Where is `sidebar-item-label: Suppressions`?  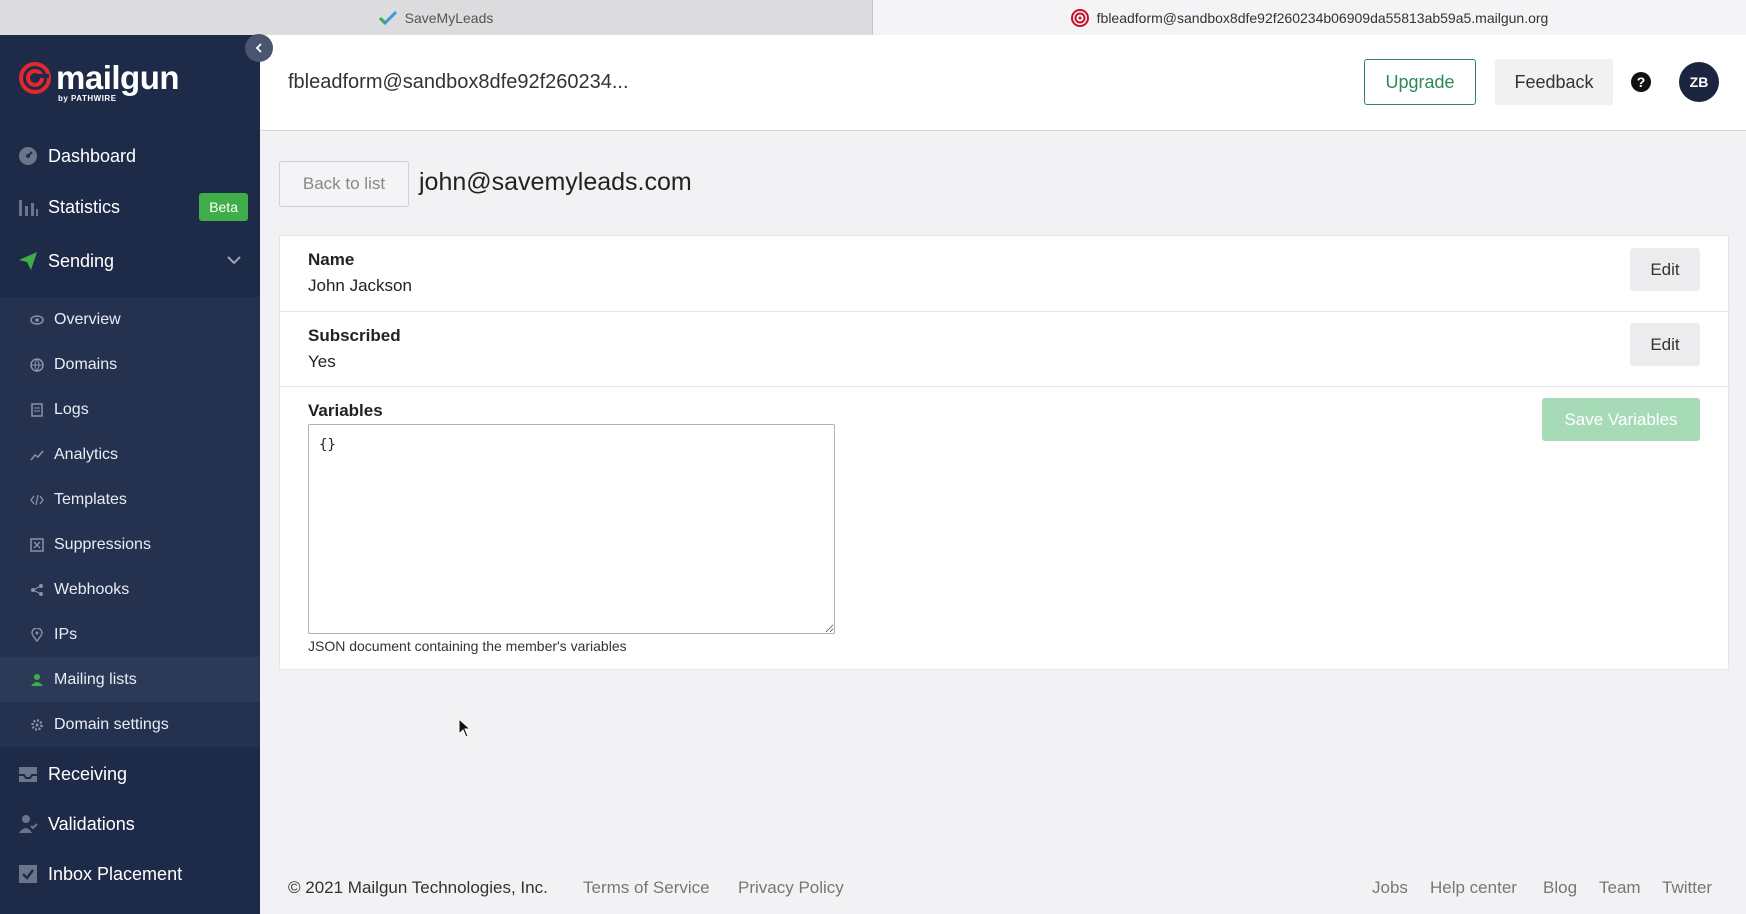
sidebar-item-label: Suppressions is located at coordinates (102, 544).